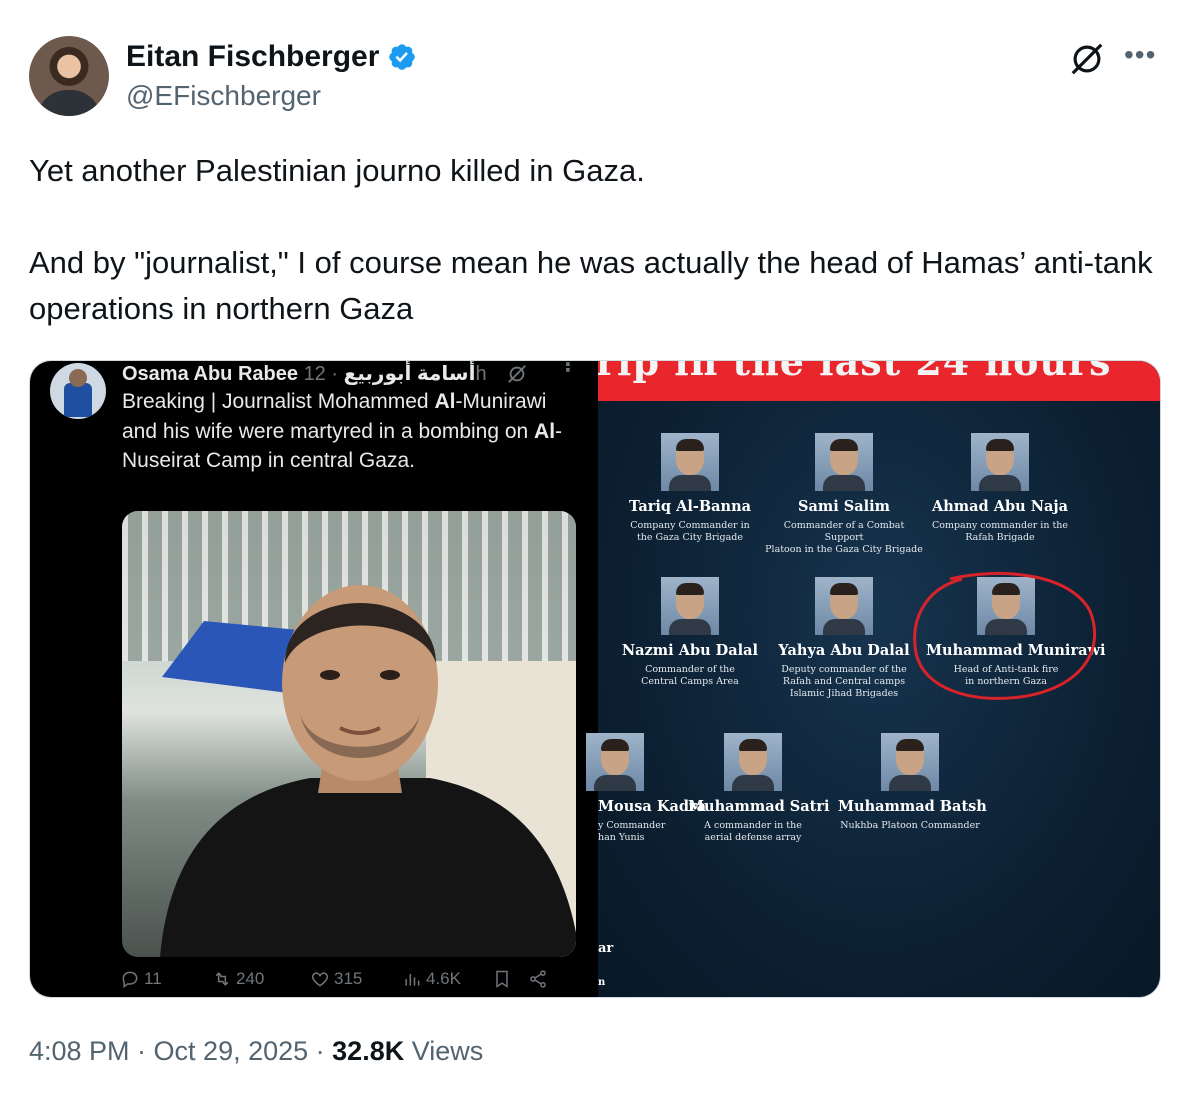 This screenshot has height=1100, width=1192. What do you see at coordinates (368, 1051) in the screenshot?
I see `views-count: 32.8K` at bounding box center [368, 1051].